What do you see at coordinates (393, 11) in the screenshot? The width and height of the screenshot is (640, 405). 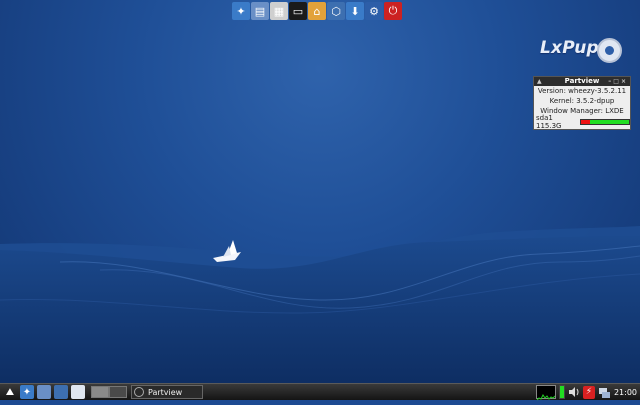 I see `power-icon: ⏻` at bounding box center [393, 11].